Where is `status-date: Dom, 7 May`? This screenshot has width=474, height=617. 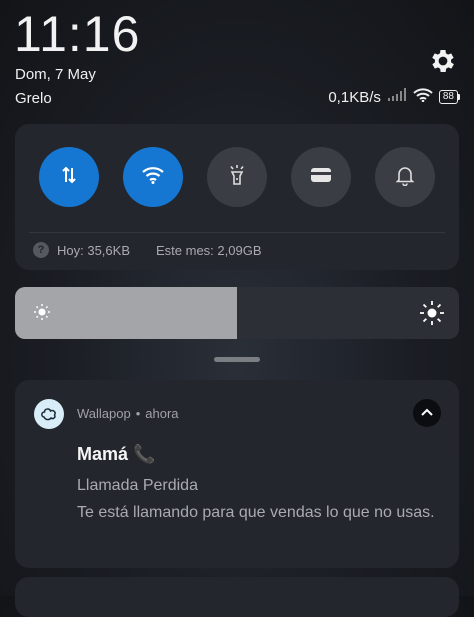 status-date: Dom, 7 May is located at coordinates (55, 74).